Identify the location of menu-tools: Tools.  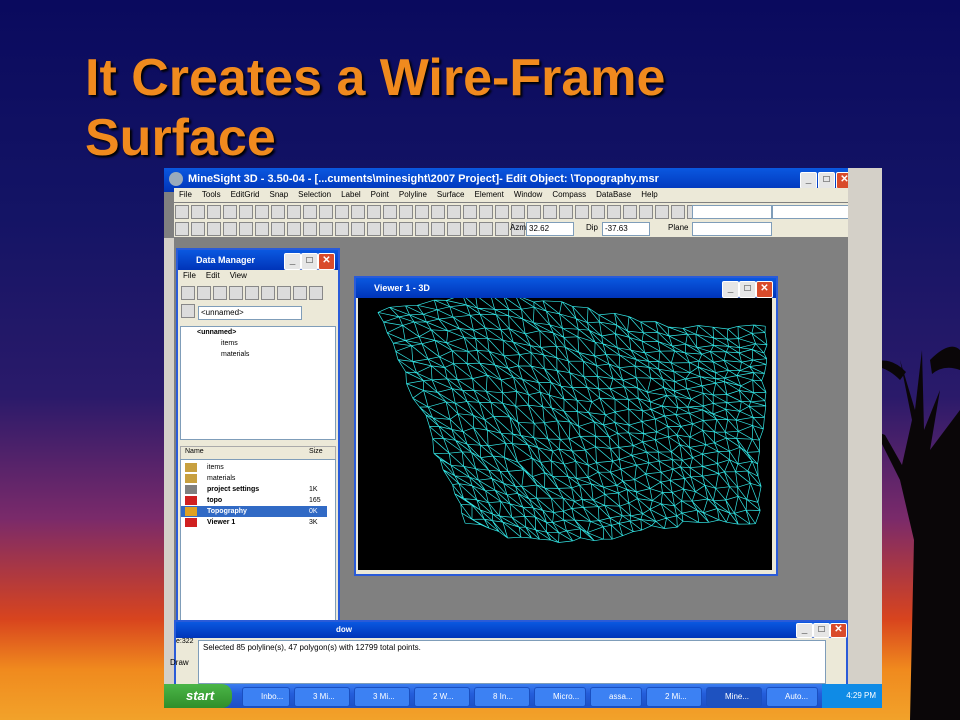
(211, 193).